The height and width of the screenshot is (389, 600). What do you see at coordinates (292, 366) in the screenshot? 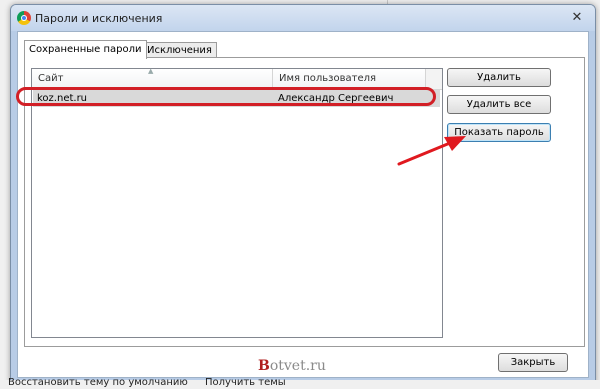
I see `watermark-logo: Botvet.ru` at bounding box center [292, 366].